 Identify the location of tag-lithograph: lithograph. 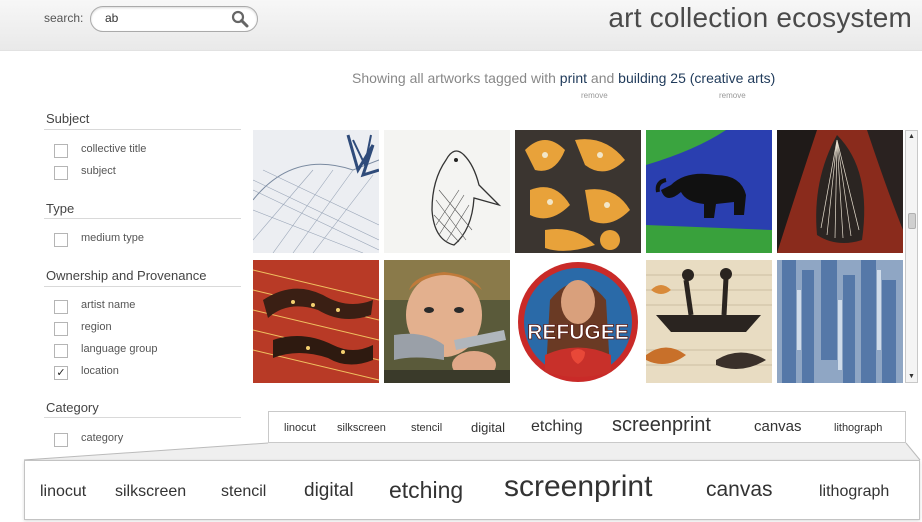
(858, 428).